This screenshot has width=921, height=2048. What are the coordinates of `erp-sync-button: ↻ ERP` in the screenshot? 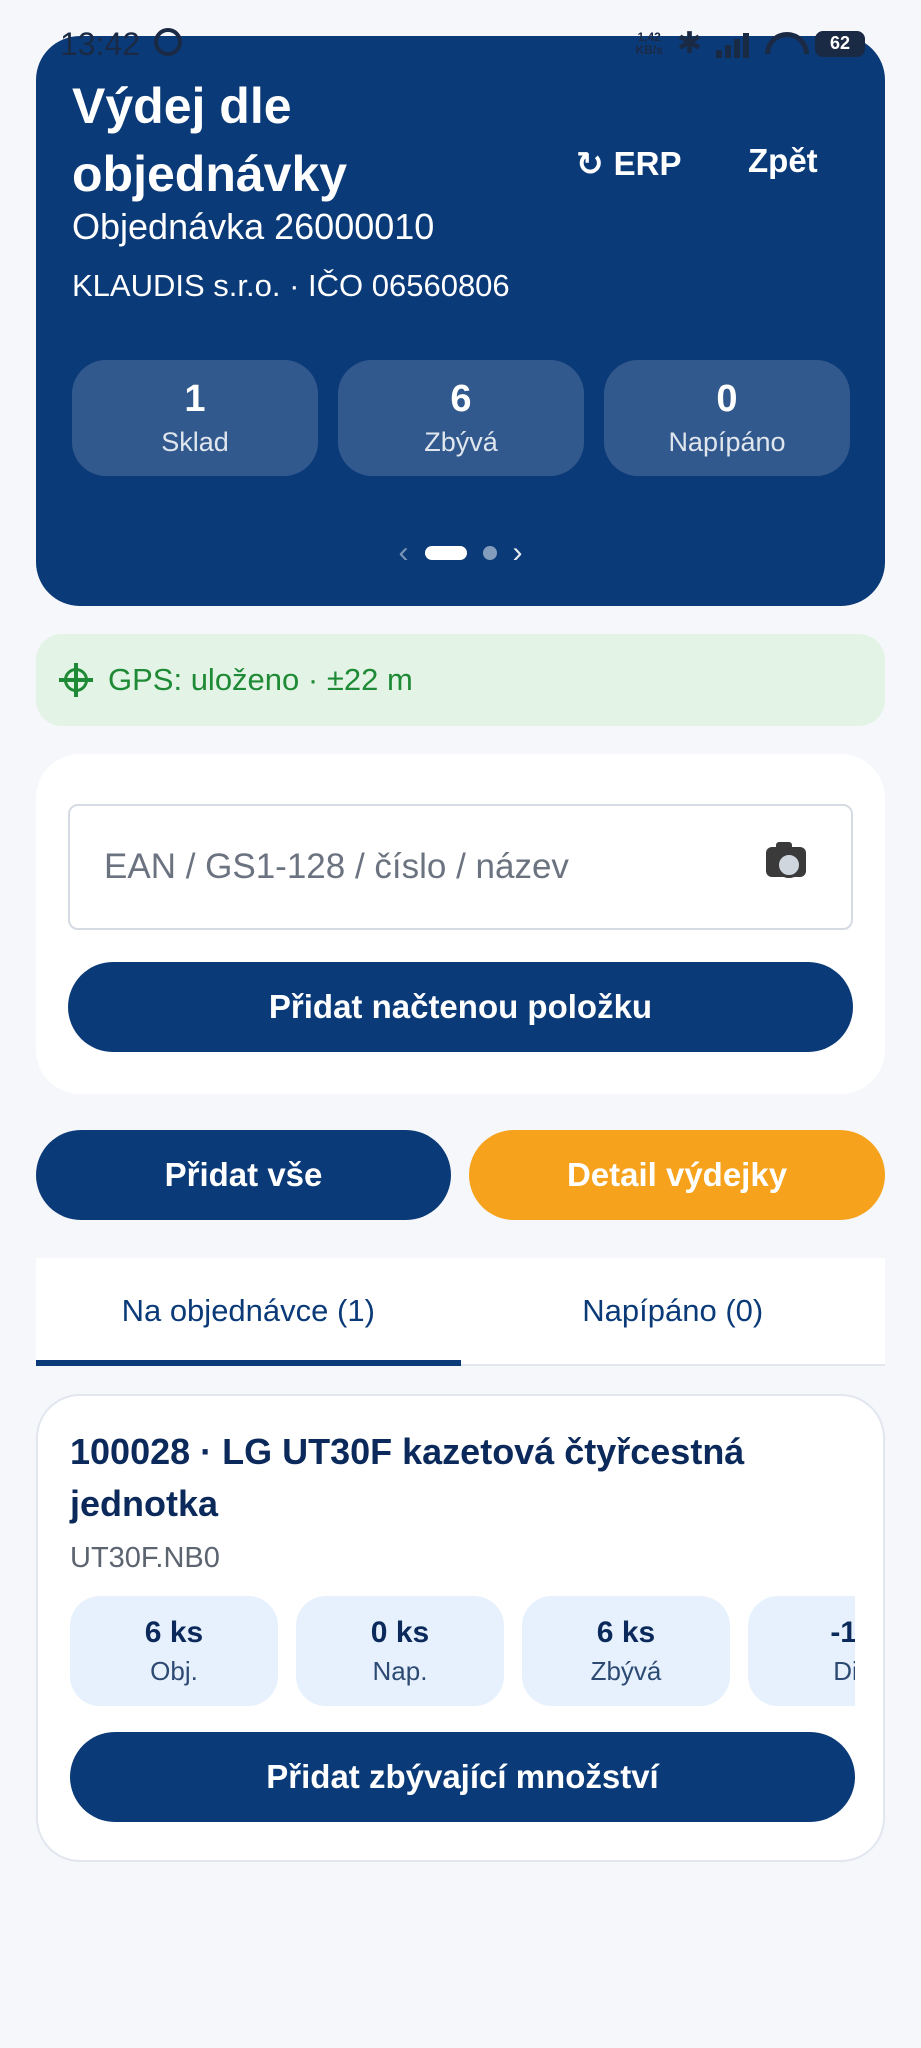 It's located at (629, 163).